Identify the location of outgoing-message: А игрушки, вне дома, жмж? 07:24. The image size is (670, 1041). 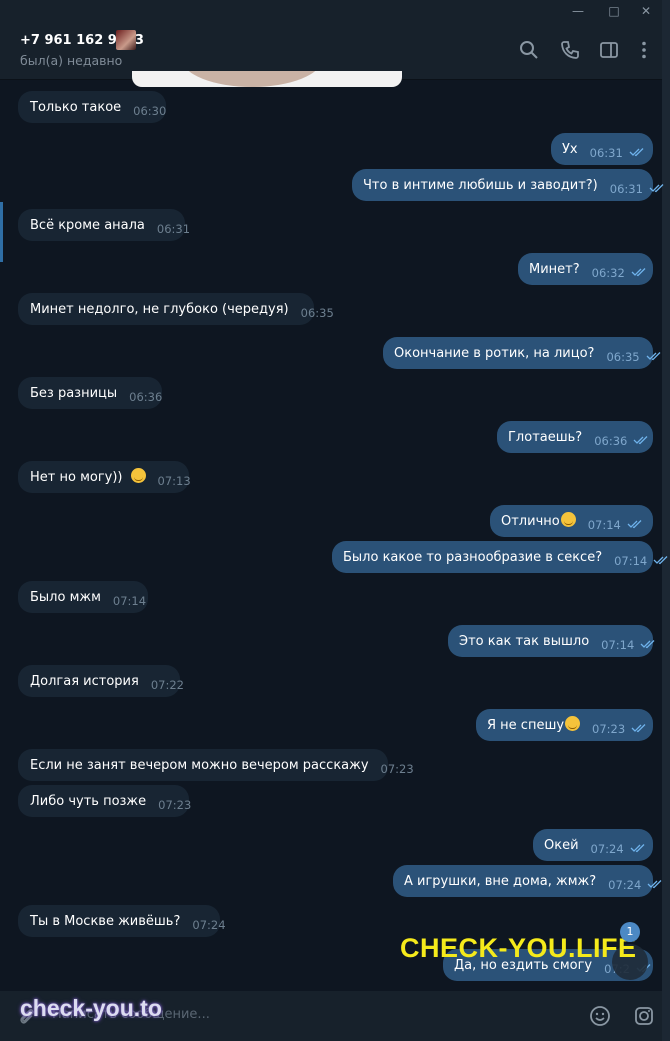
(527, 881).